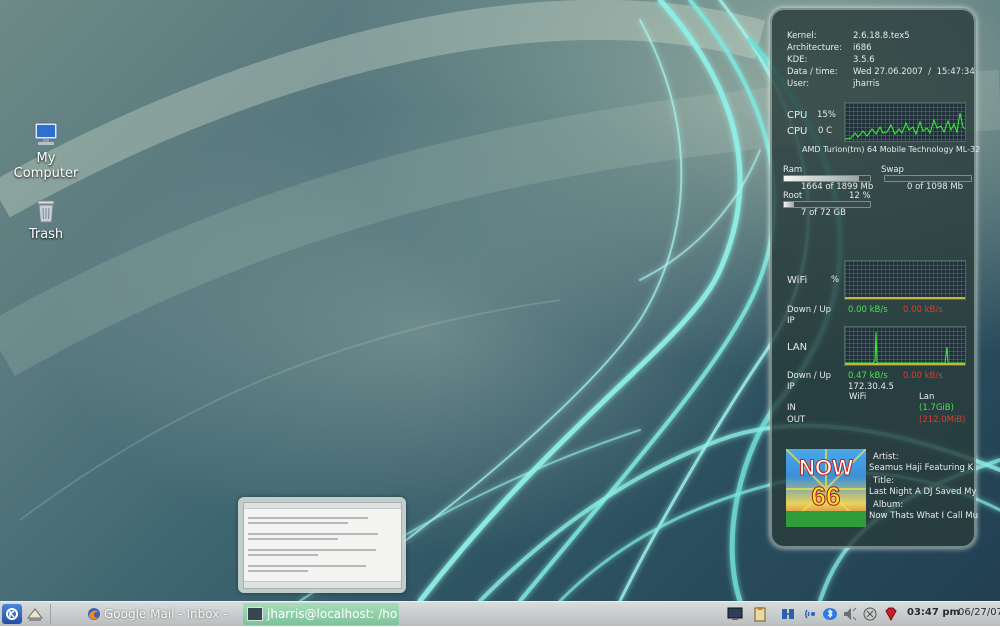 The height and width of the screenshot is (627, 1000). Describe the element at coordinates (860, 196) in the screenshot. I see `root-percent: 12 %` at that location.